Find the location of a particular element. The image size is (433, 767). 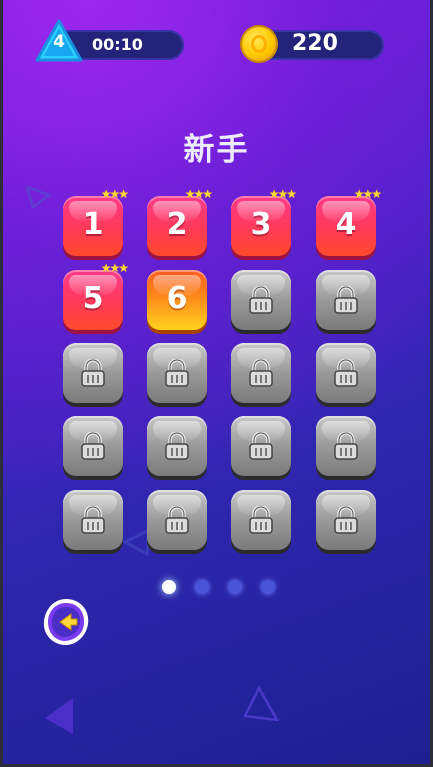

level-number-label: 1 is located at coordinates (93, 224).